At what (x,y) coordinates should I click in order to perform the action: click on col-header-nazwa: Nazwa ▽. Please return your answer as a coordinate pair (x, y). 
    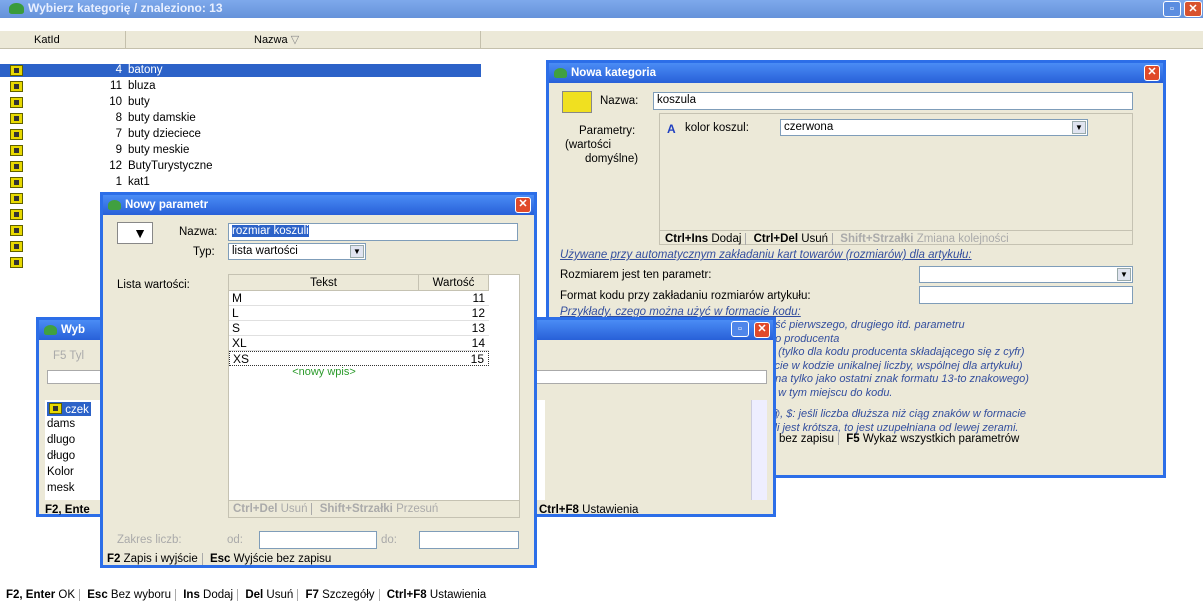
    Looking at the image, I should click on (303, 40).